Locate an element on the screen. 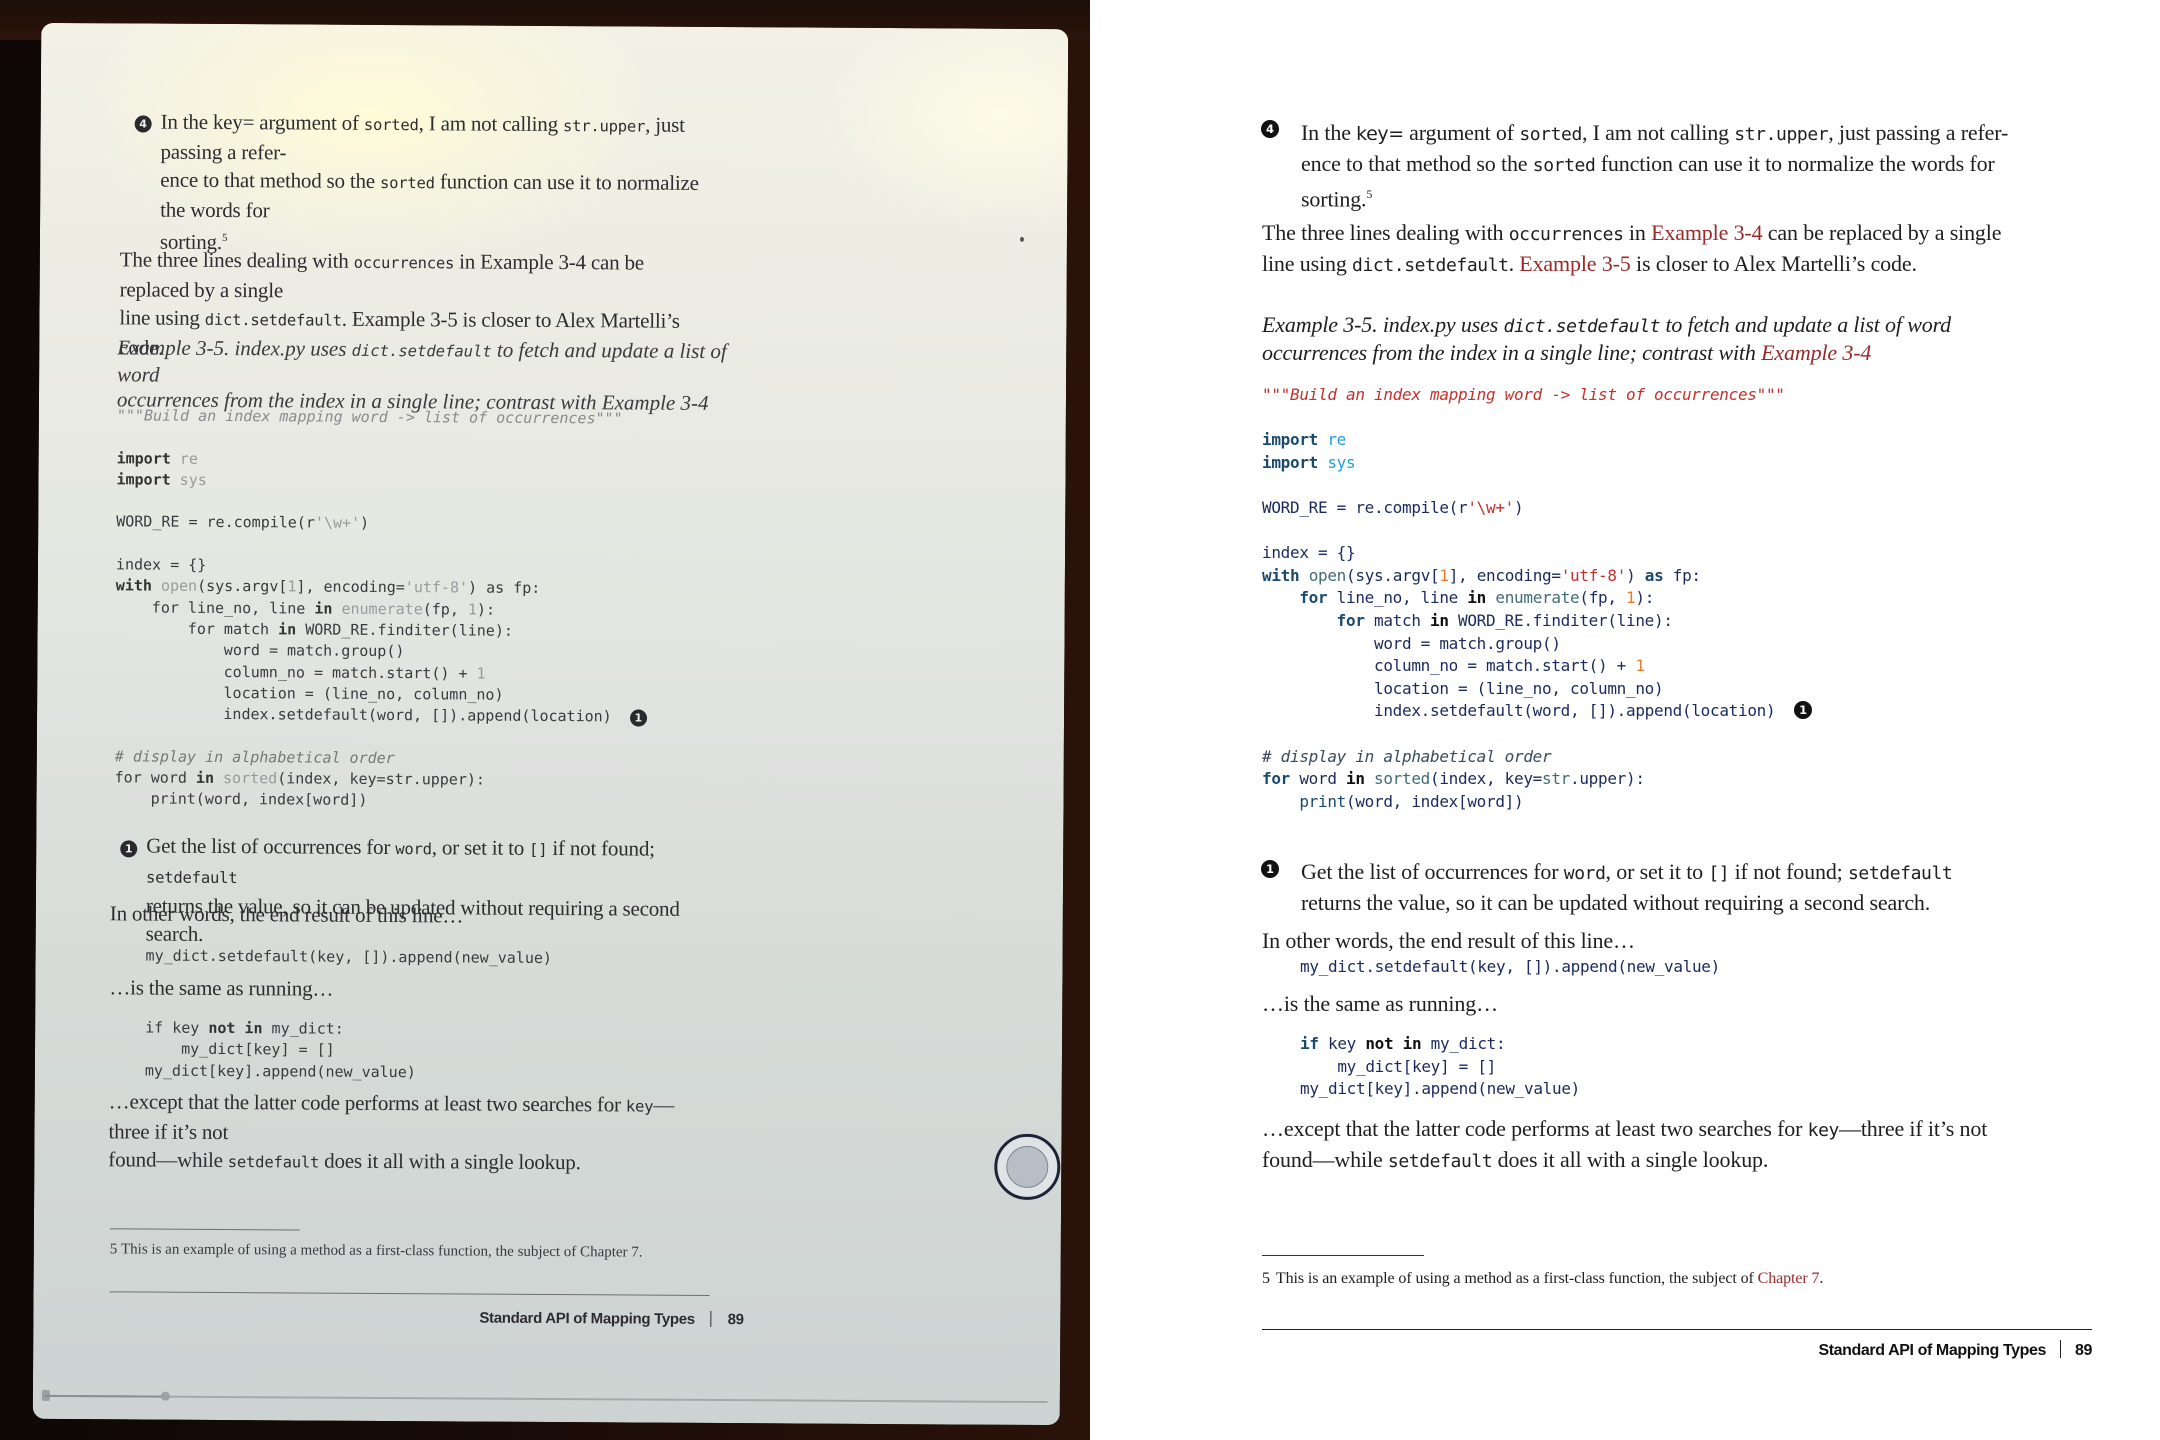 The height and width of the screenshot is (1440, 2160). footer-divider is located at coordinates (1677, 1329).